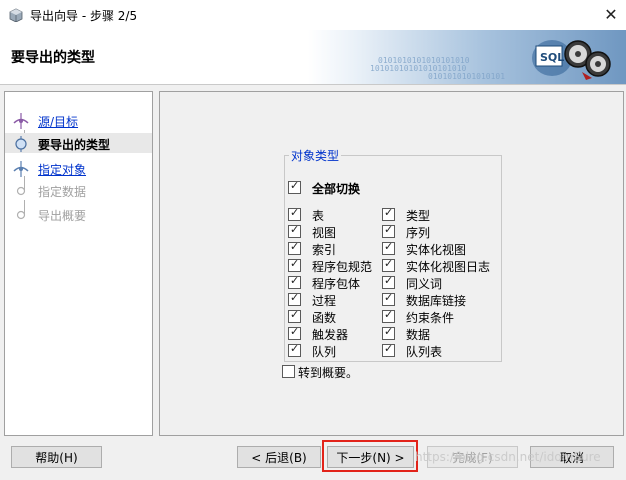 This screenshot has width=626, height=480. Describe the element at coordinates (467, 76) in the screenshot. I see `binary-text: 0101010101010101` at that location.